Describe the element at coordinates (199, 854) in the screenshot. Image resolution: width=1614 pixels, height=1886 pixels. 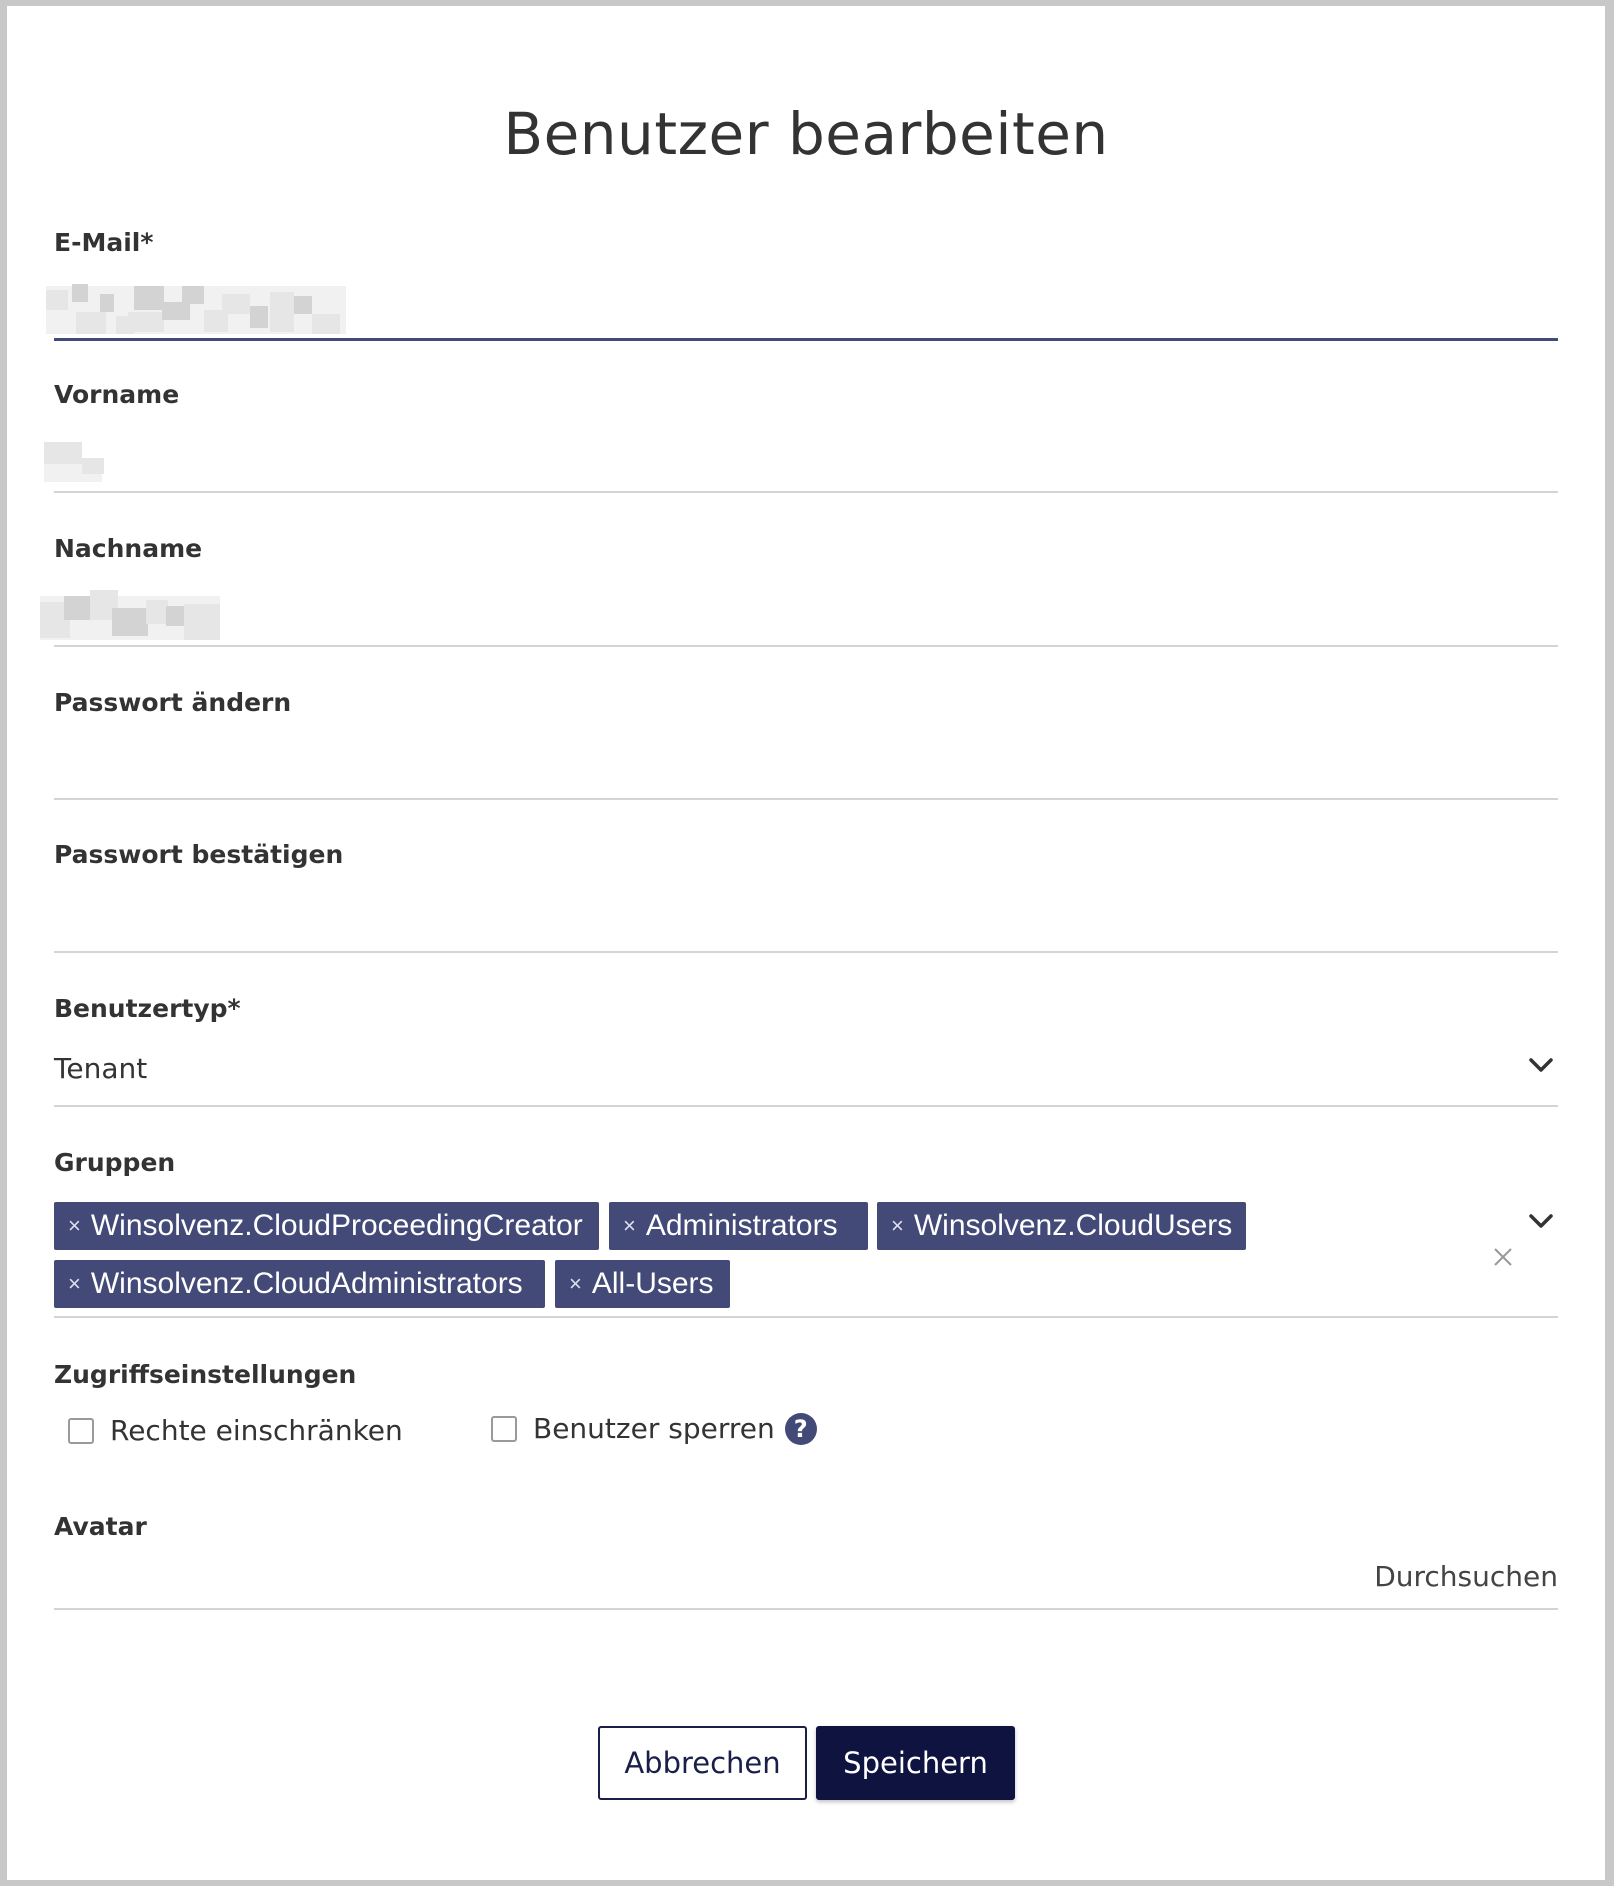
I see `confirm-password-label: Passwort bestätigen` at that location.